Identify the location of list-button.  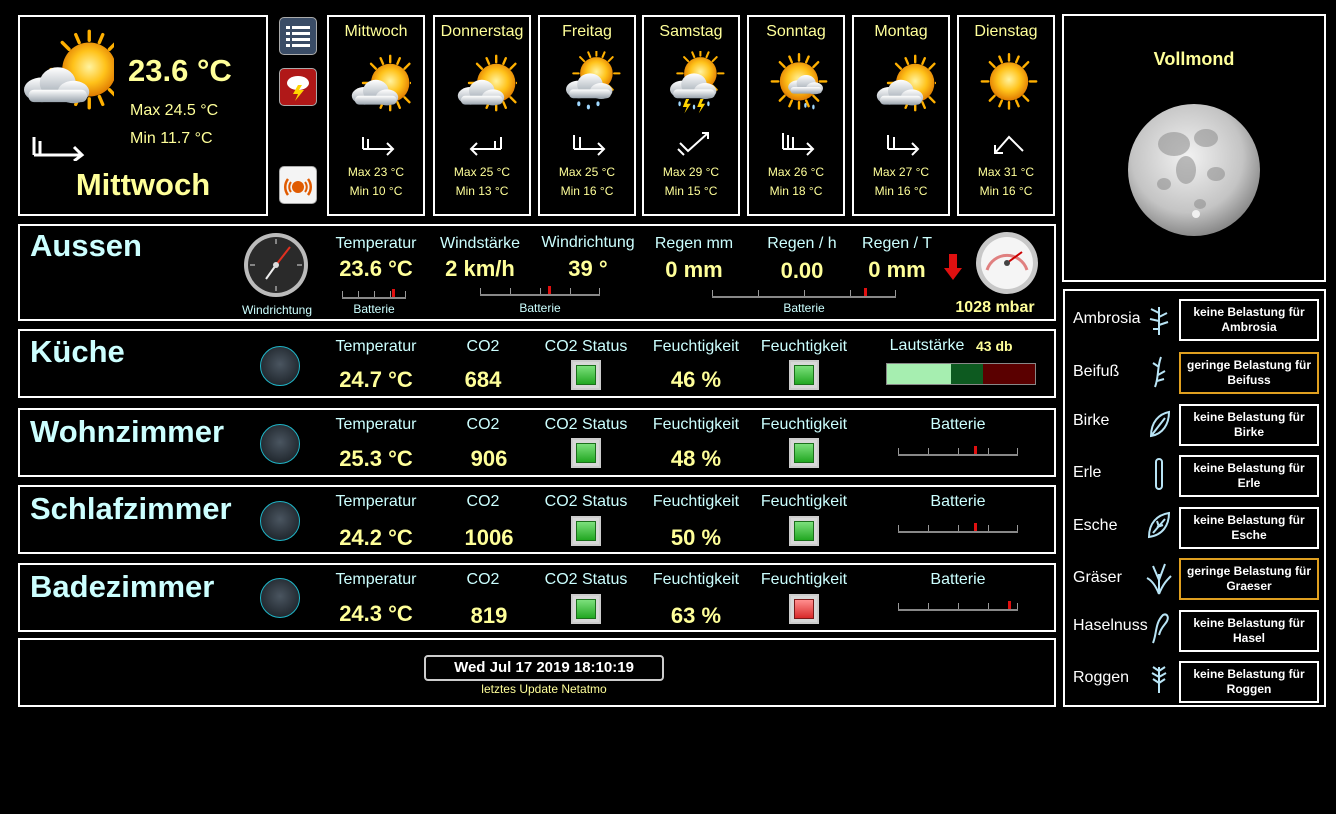
(298, 36).